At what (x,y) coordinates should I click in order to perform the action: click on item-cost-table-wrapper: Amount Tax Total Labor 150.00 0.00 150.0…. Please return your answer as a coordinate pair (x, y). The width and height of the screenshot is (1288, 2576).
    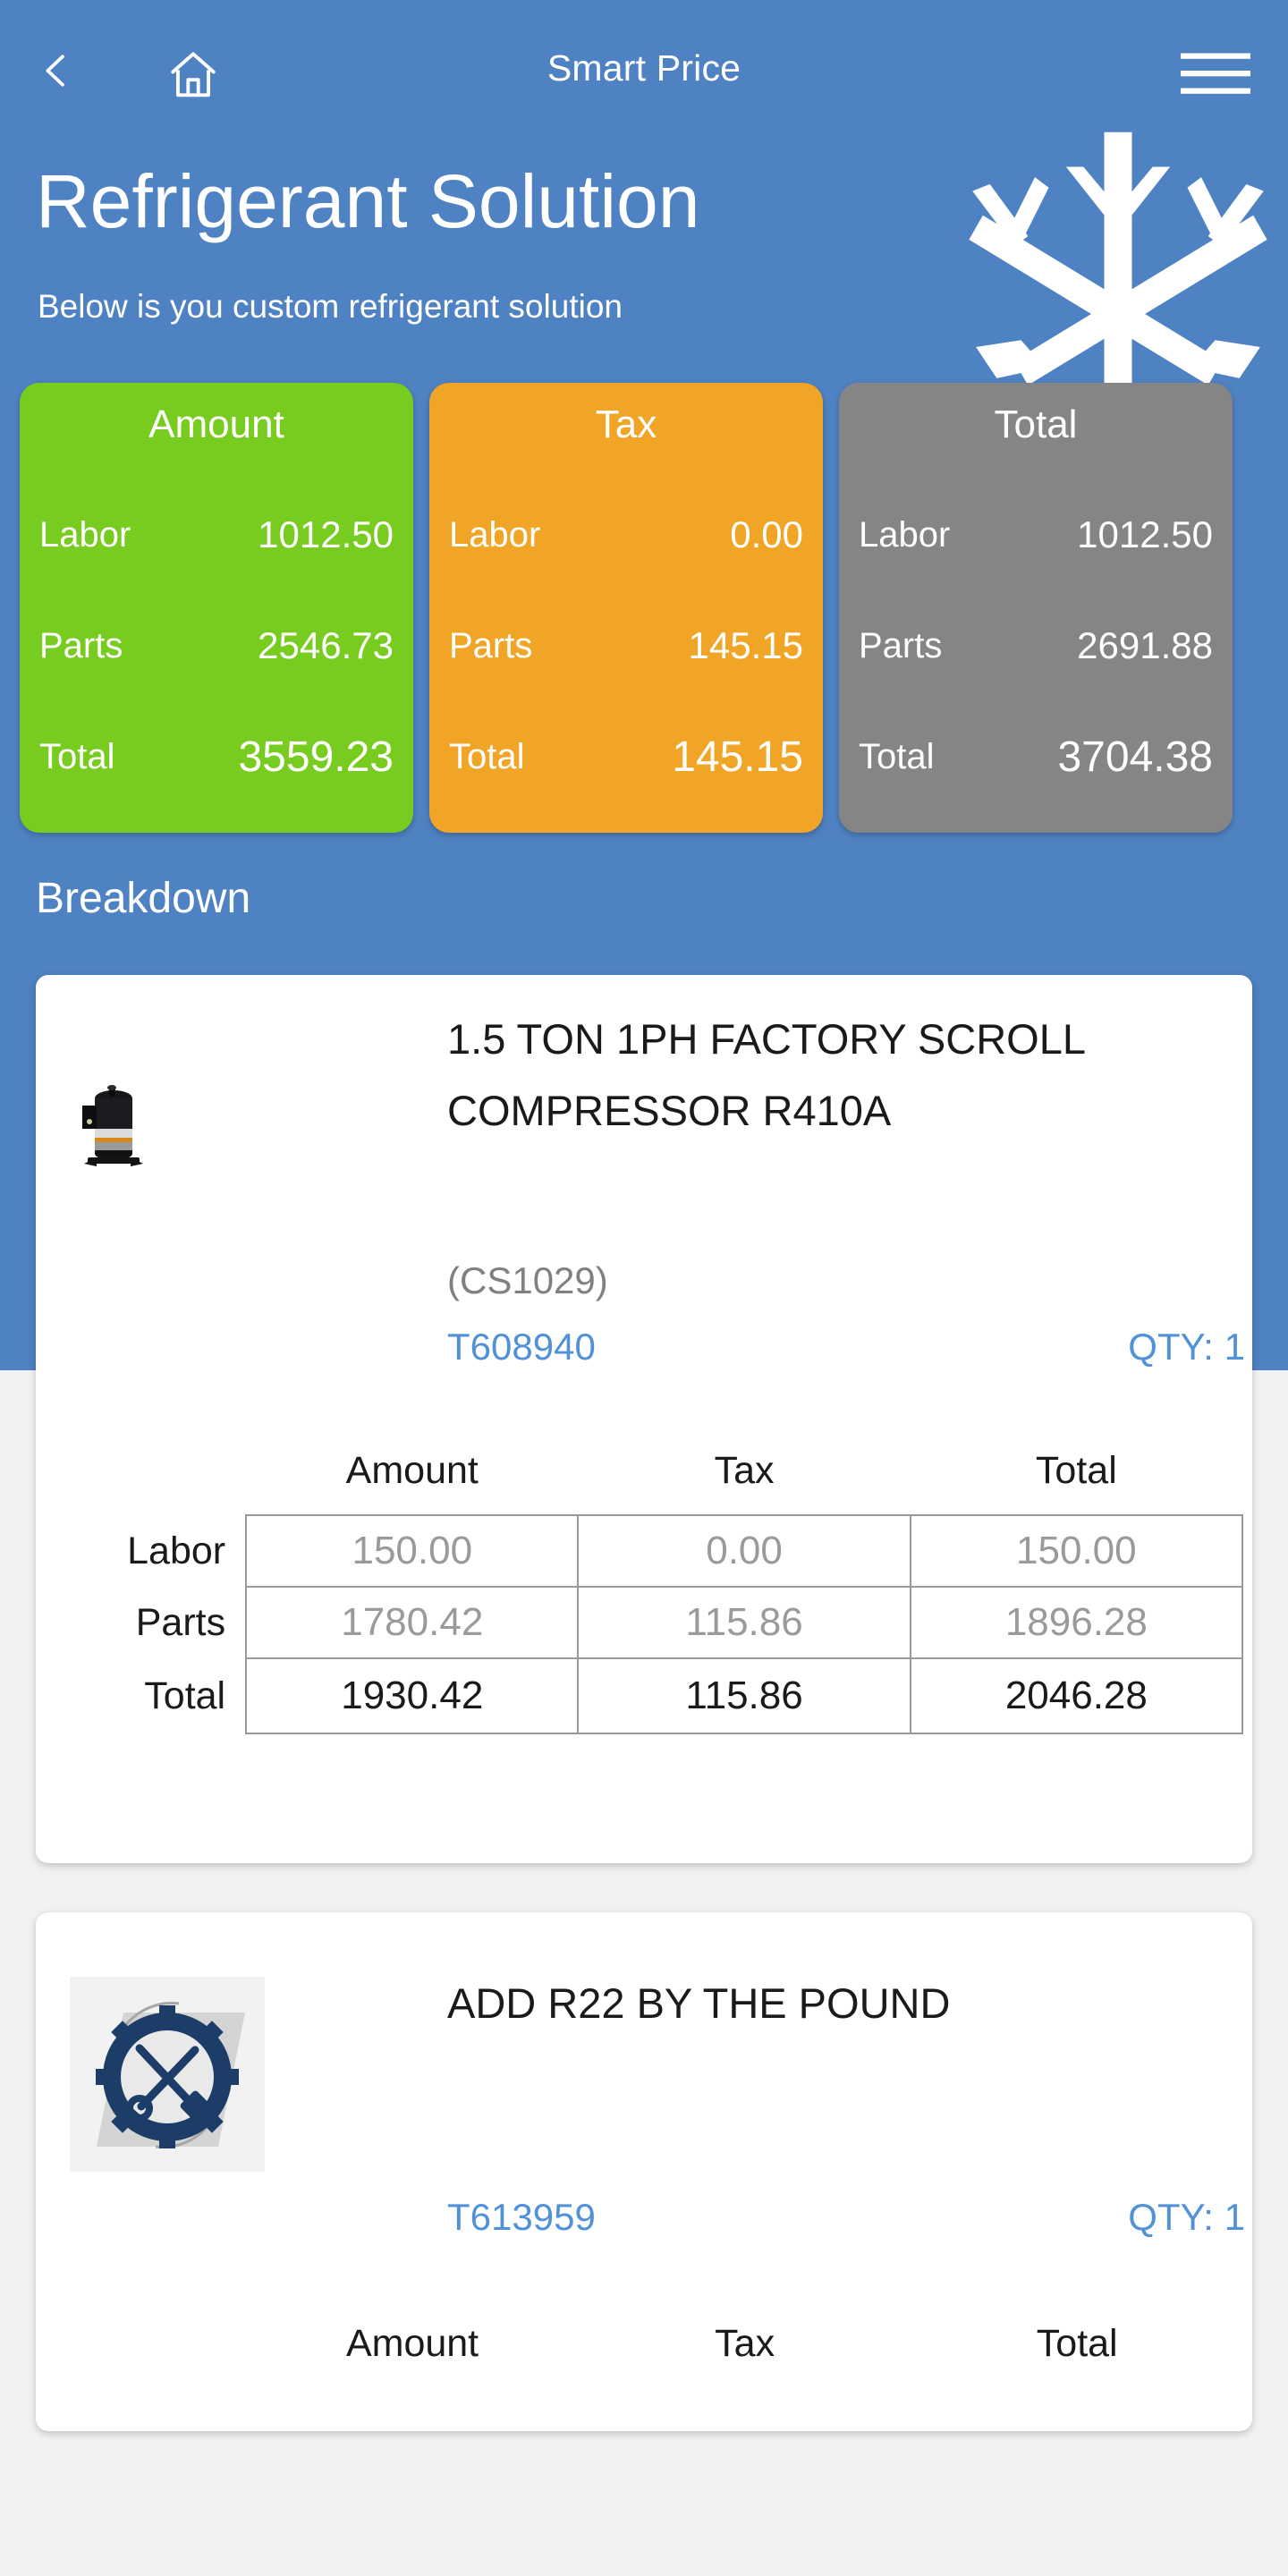
    Looking at the image, I should click on (687, 1591).